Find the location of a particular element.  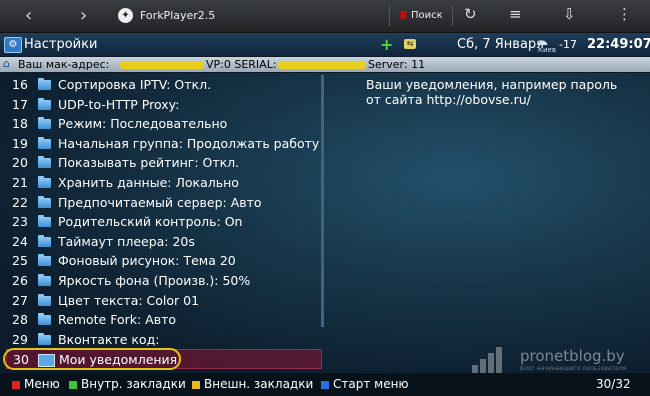

settings-icon: ⚙ is located at coordinates (13, 45).